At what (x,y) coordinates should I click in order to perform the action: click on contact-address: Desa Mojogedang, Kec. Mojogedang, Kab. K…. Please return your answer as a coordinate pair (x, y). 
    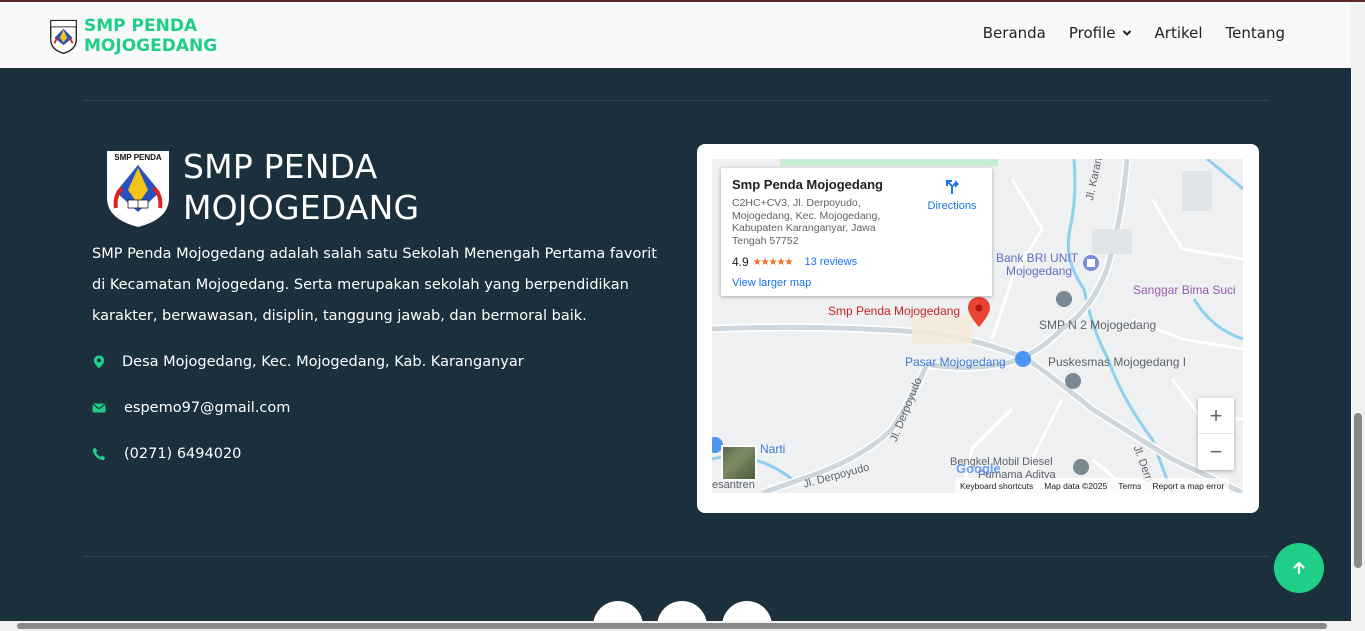
    Looking at the image, I should click on (308, 362).